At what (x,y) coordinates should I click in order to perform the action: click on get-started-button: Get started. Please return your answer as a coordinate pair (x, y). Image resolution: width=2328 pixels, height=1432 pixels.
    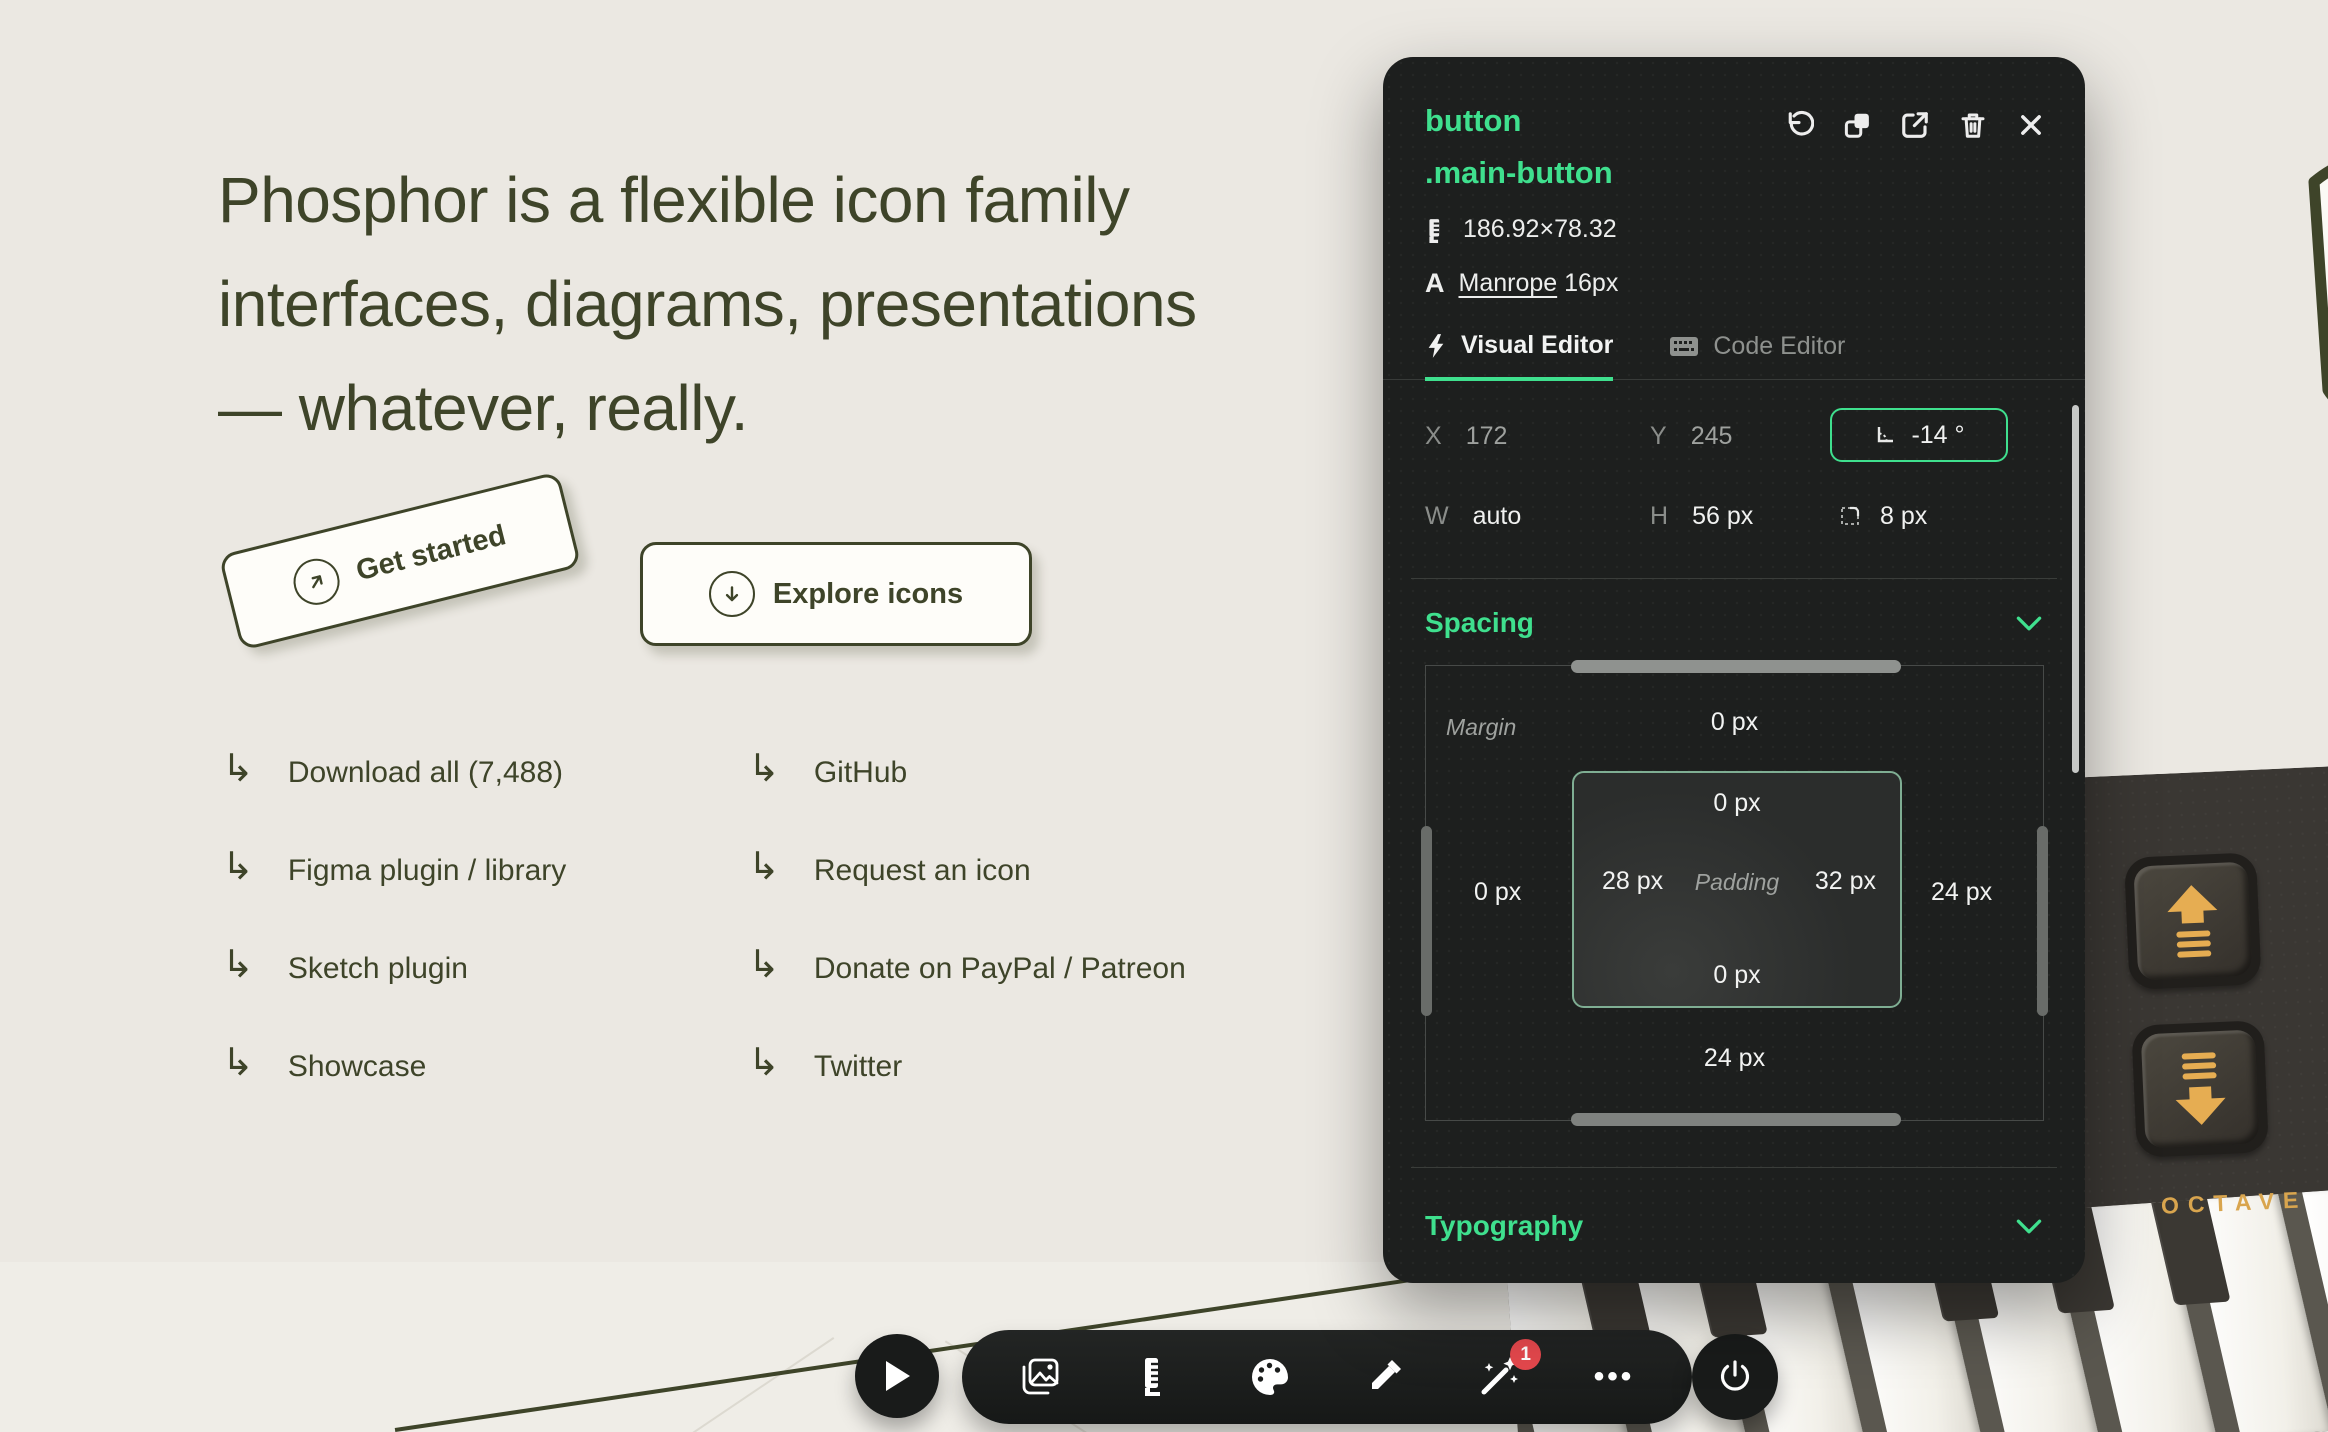
    Looking at the image, I should click on (400, 561).